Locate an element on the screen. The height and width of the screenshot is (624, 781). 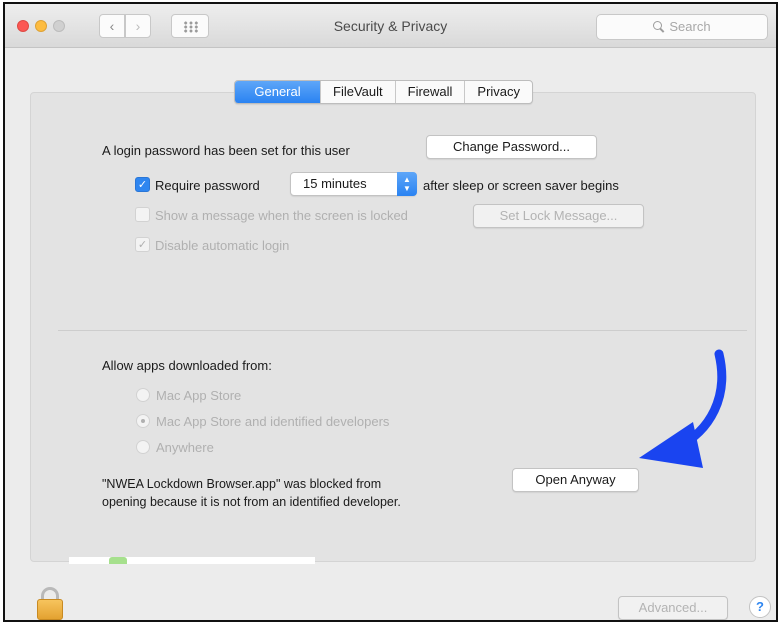
partial-status-strip is located at coordinates (192, 560).